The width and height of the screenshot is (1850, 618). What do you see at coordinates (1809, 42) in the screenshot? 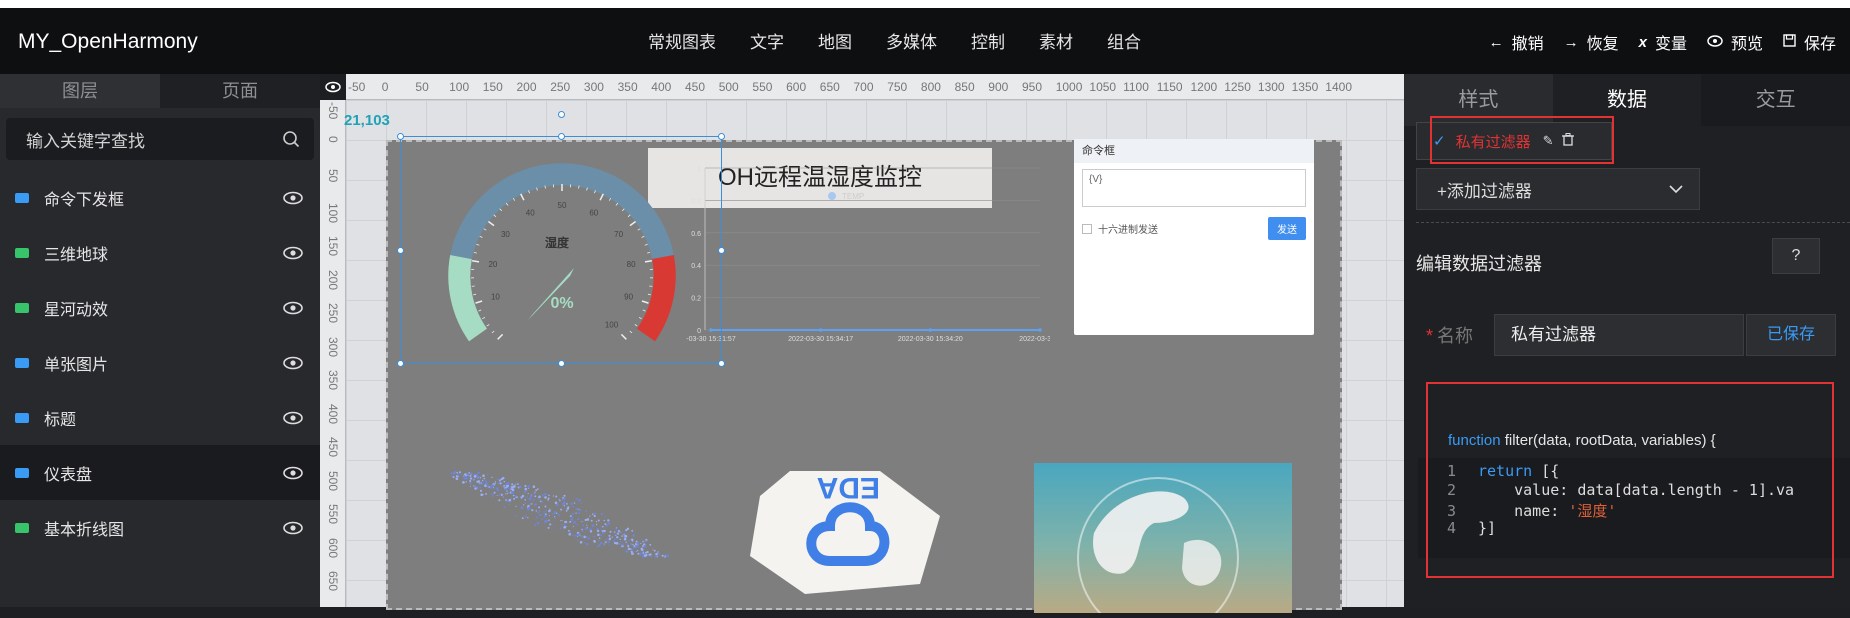
I see `save-button: 保存` at bounding box center [1809, 42].